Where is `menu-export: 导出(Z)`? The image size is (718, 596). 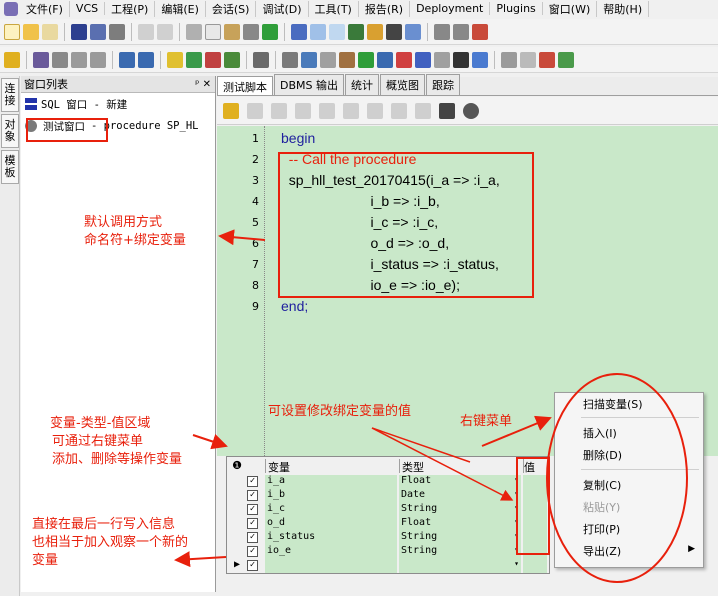 menu-export: 导出(Z) is located at coordinates (602, 551).